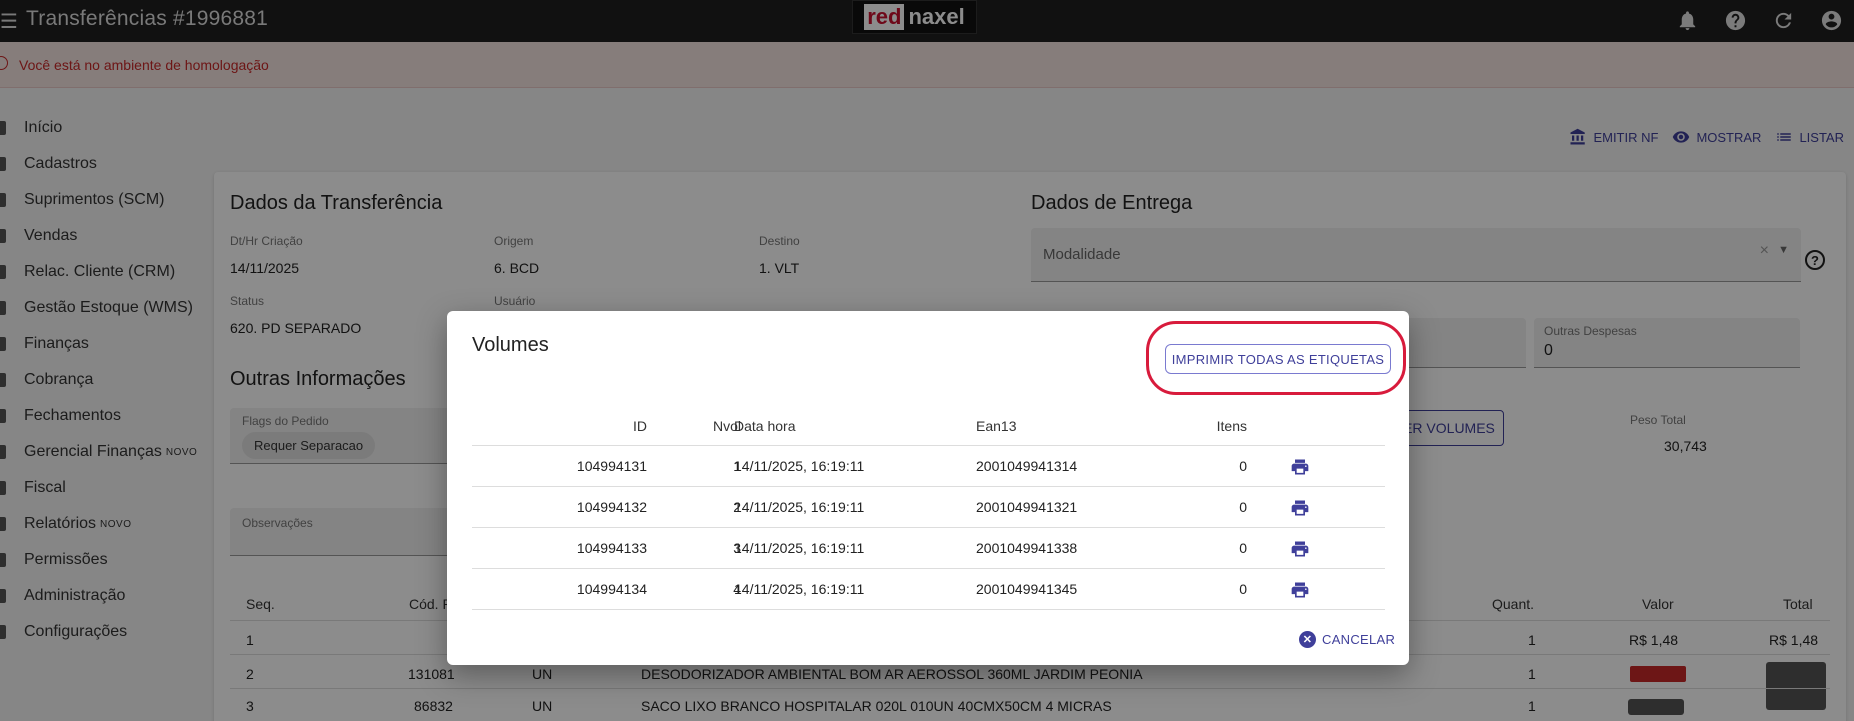  What do you see at coordinates (1231, 426) in the screenshot?
I see `col-itens: Itens` at bounding box center [1231, 426].